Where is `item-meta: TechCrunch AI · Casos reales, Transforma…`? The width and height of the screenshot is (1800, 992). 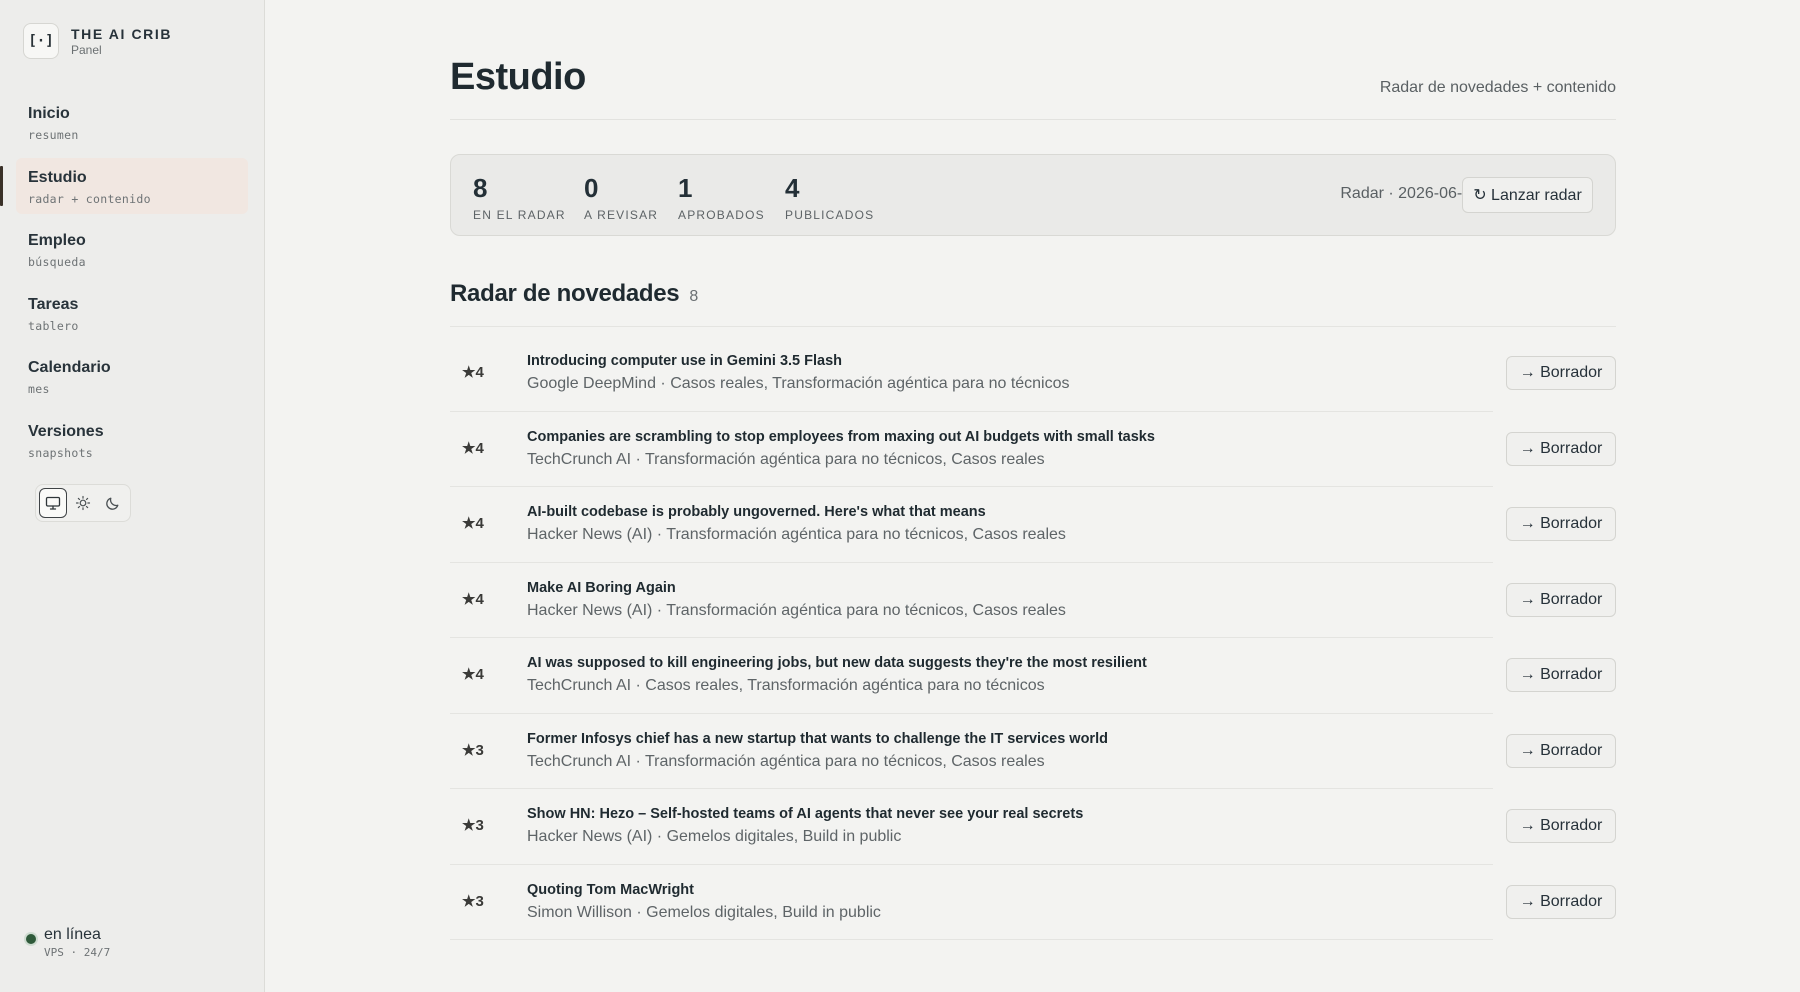
item-meta: TechCrunch AI · Casos reales, Transforma… is located at coordinates (786, 685).